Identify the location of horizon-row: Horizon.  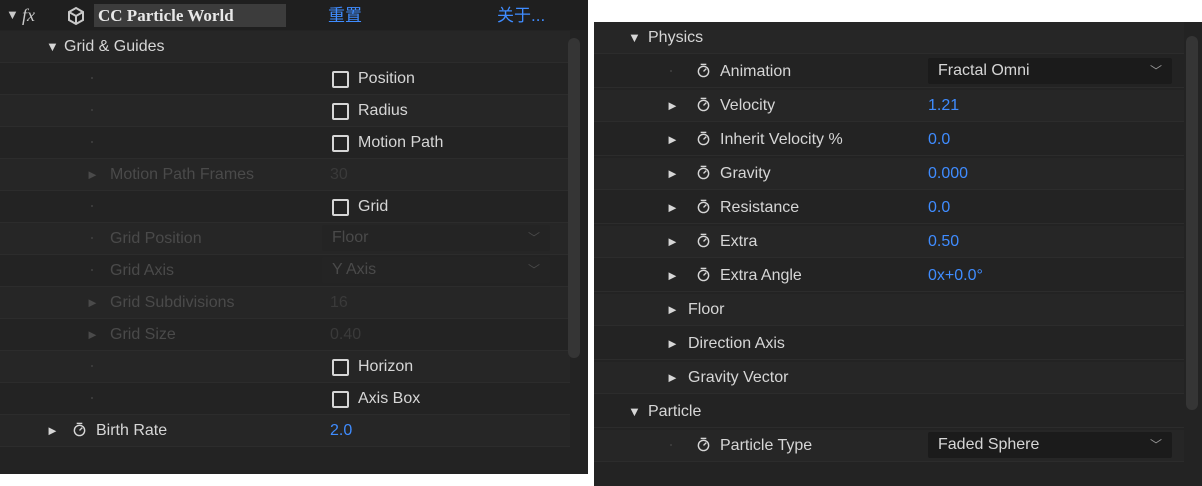
(285, 367).